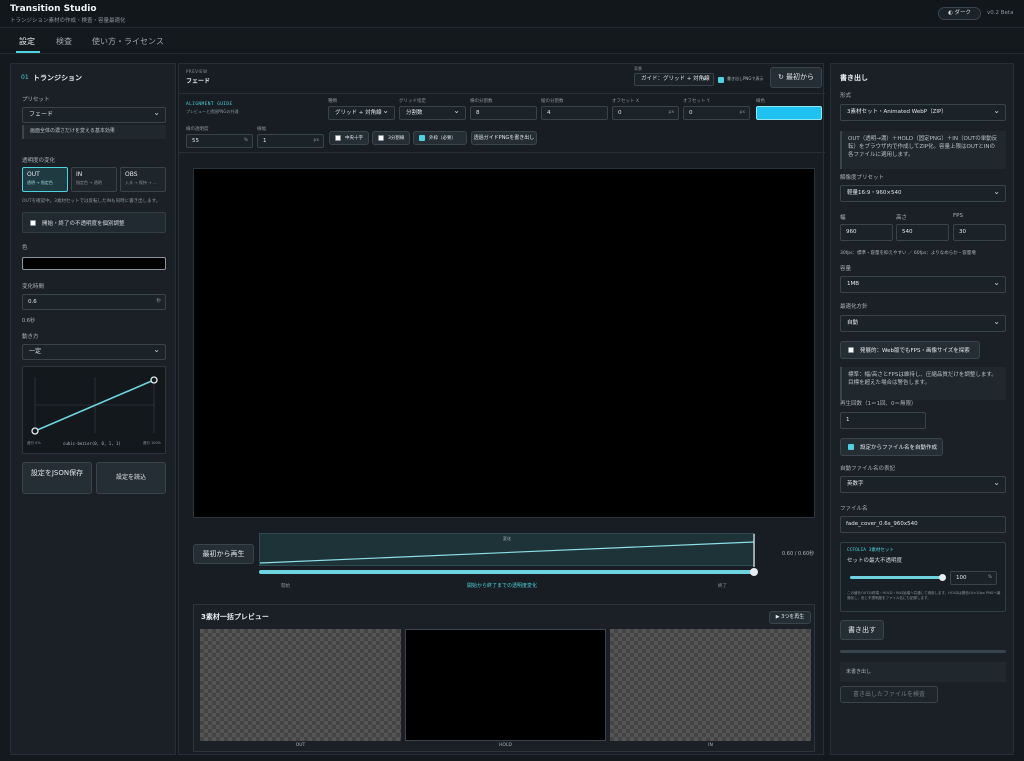 Image resolution: width=1024 pixels, height=761 pixels. What do you see at coordinates (942, 577) in the screenshot?
I see `ccfolia-slider-thumb` at bounding box center [942, 577].